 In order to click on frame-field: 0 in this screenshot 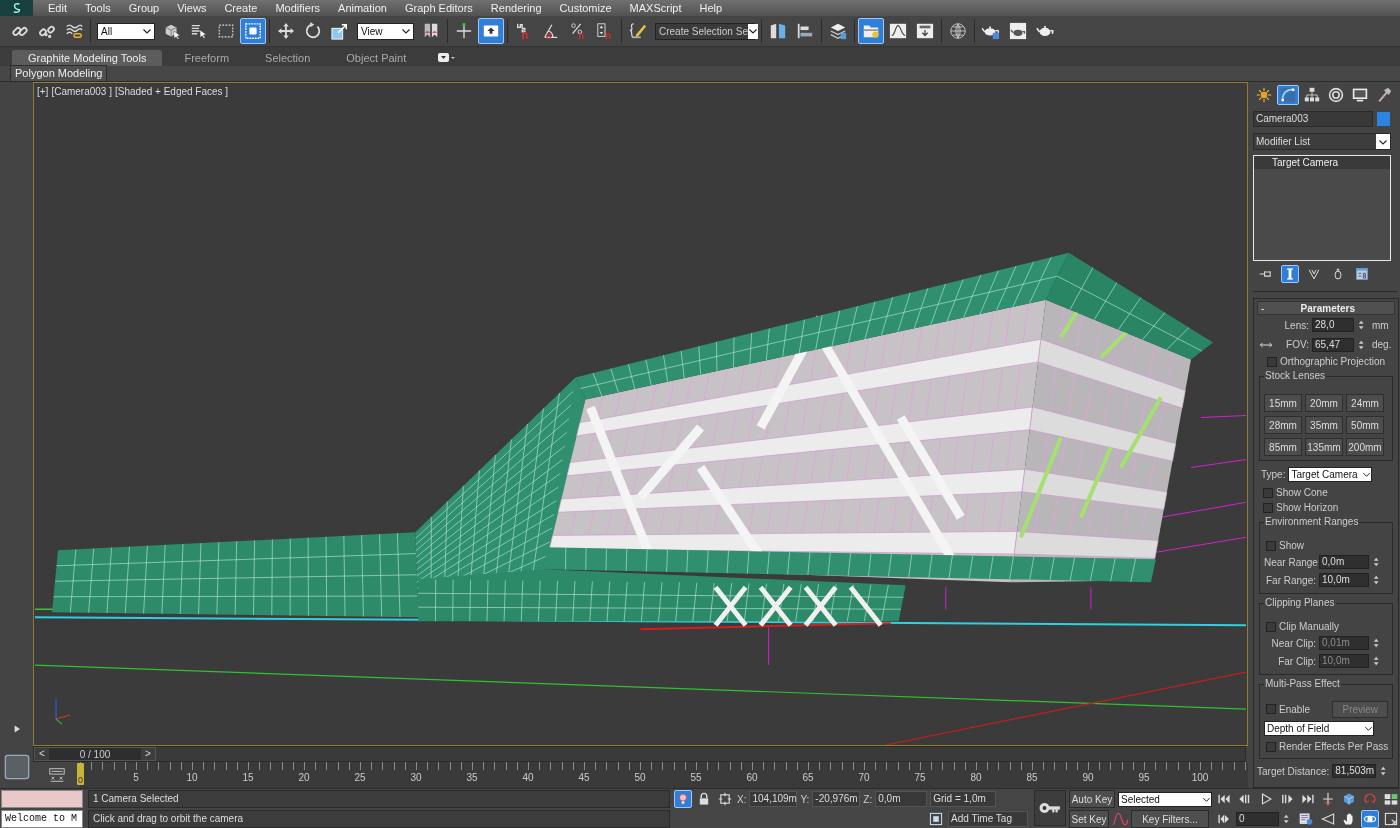, I will do `click(1257, 819)`.